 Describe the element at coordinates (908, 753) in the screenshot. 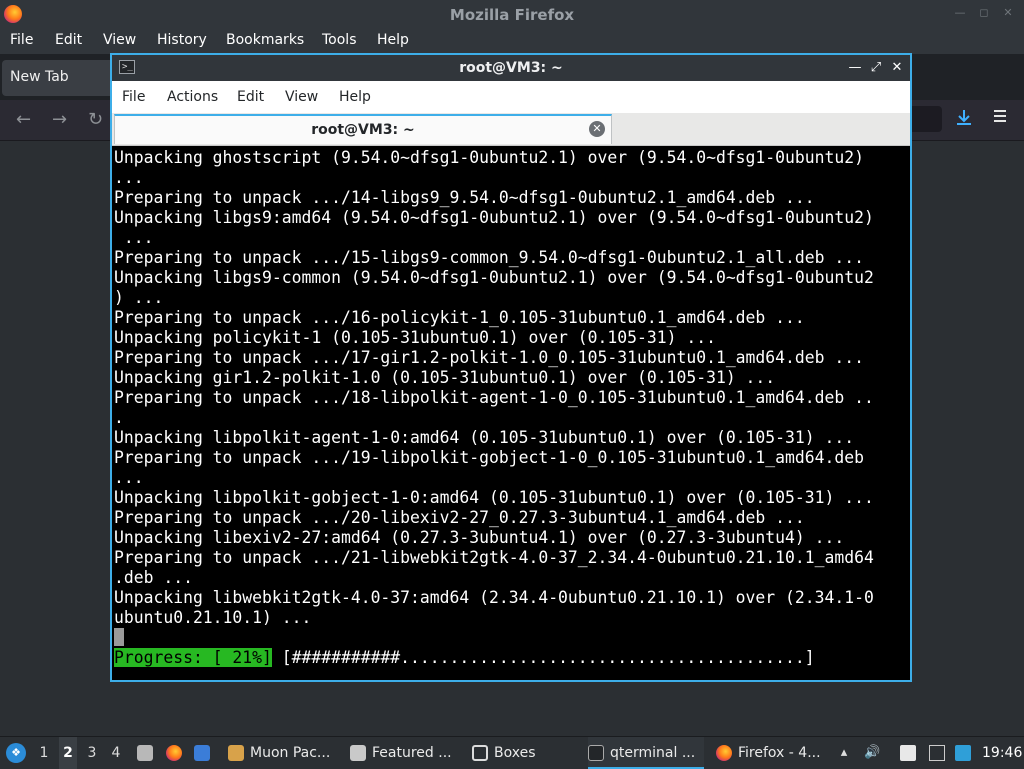

I see `clipboard-icon` at that location.